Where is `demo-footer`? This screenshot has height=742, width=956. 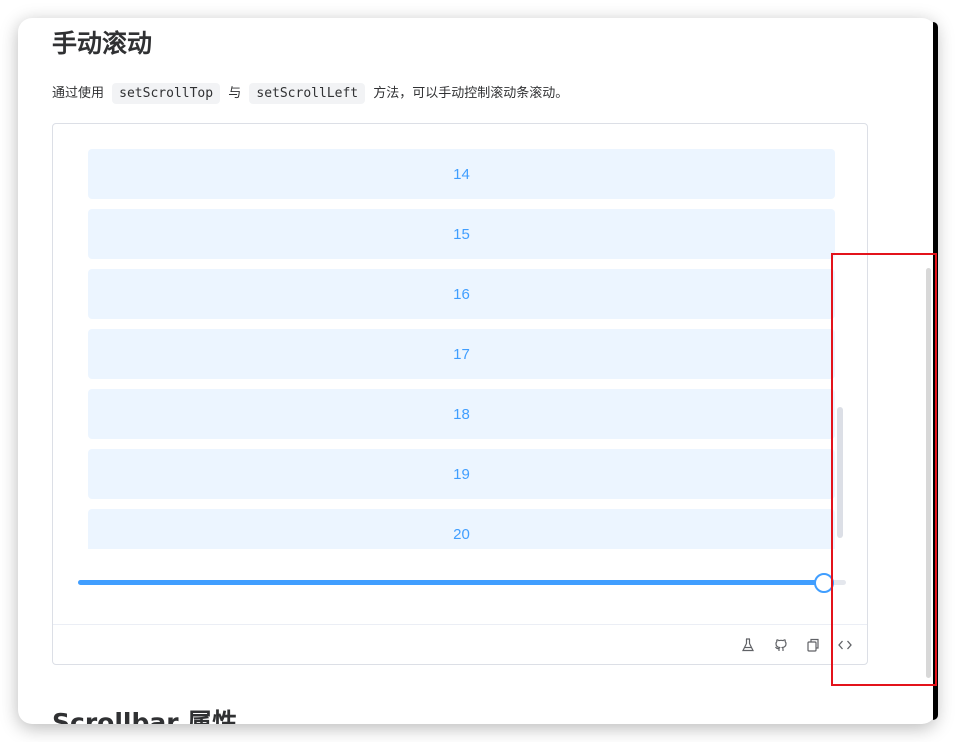
demo-footer is located at coordinates (460, 644).